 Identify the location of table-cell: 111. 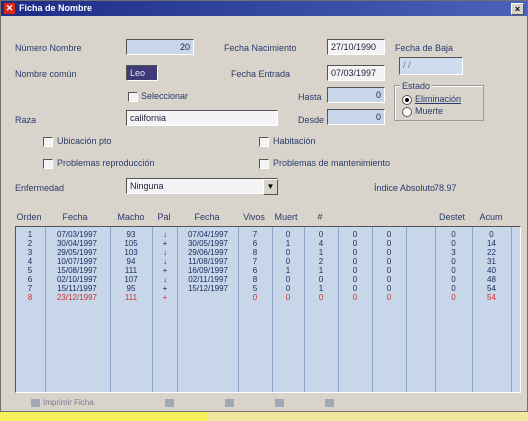
(131, 297).